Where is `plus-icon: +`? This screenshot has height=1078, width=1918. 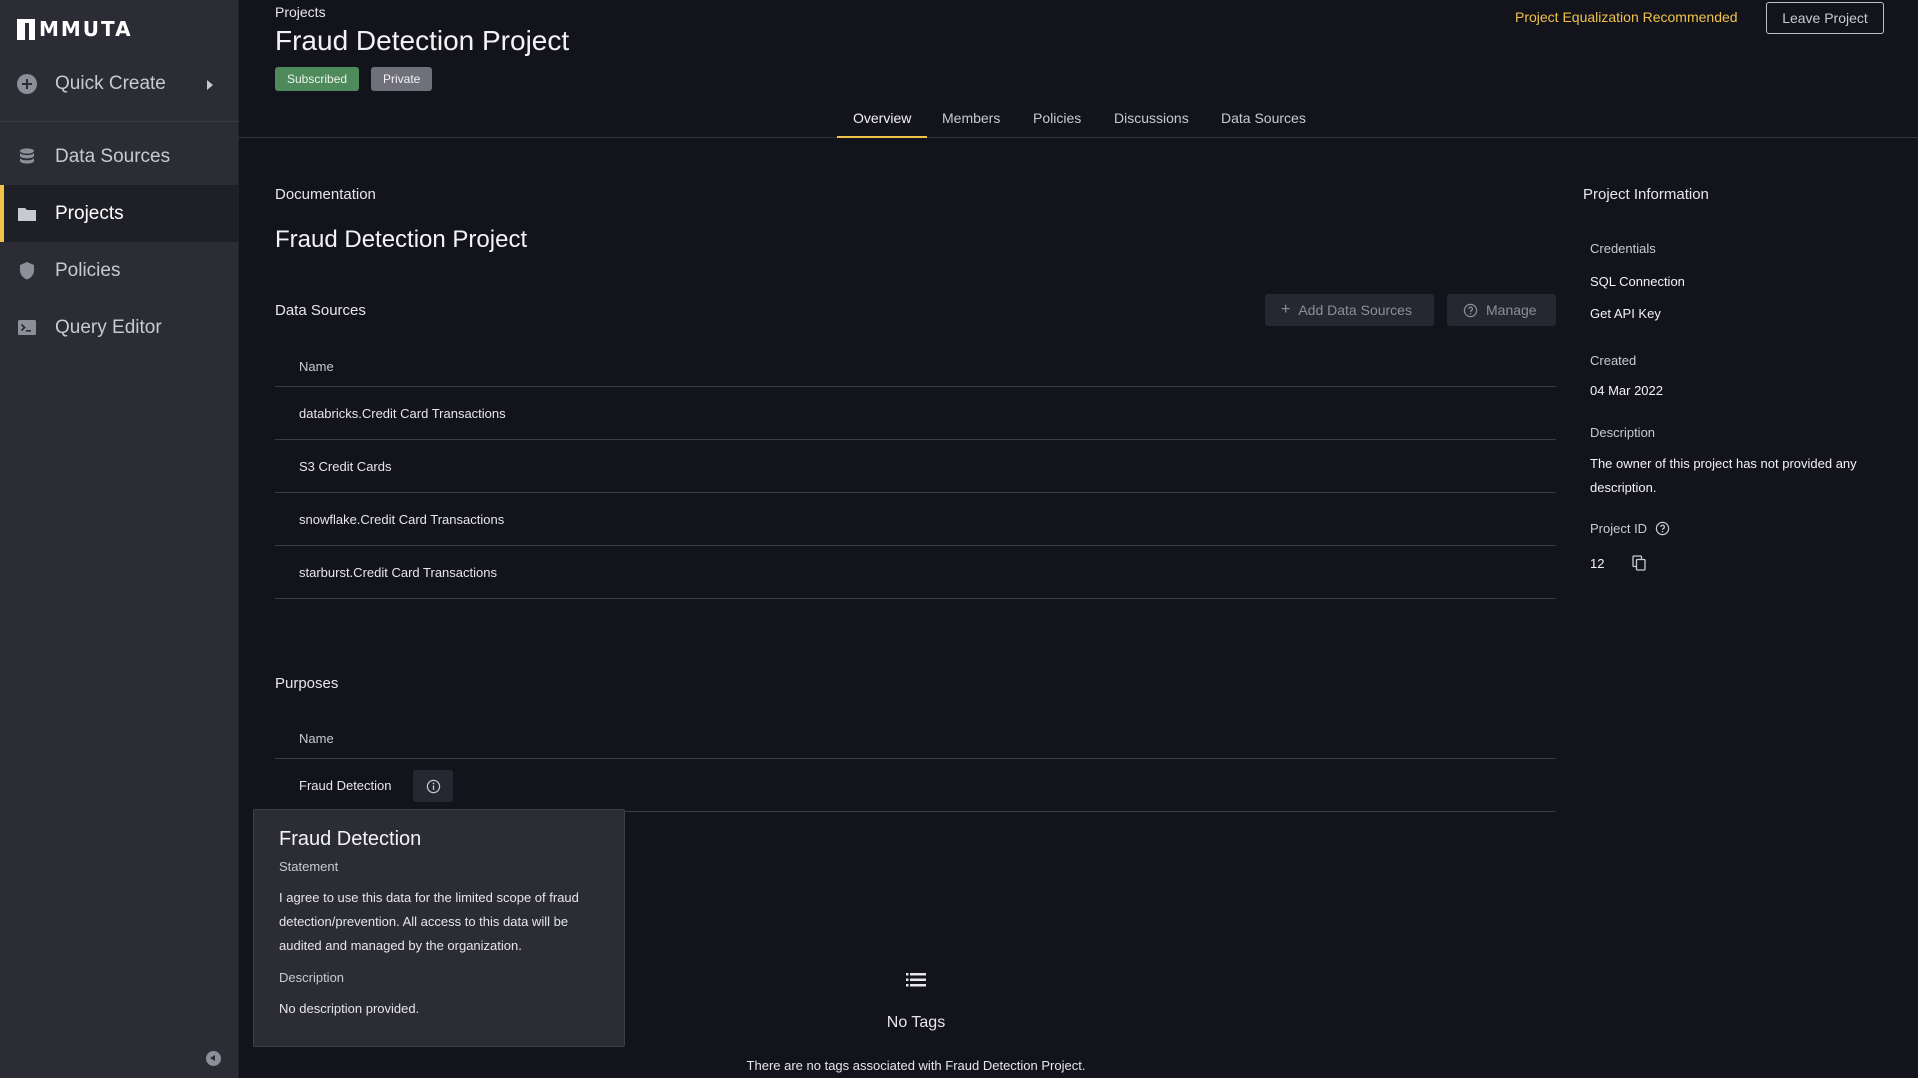
plus-icon: + is located at coordinates (1286, 309).